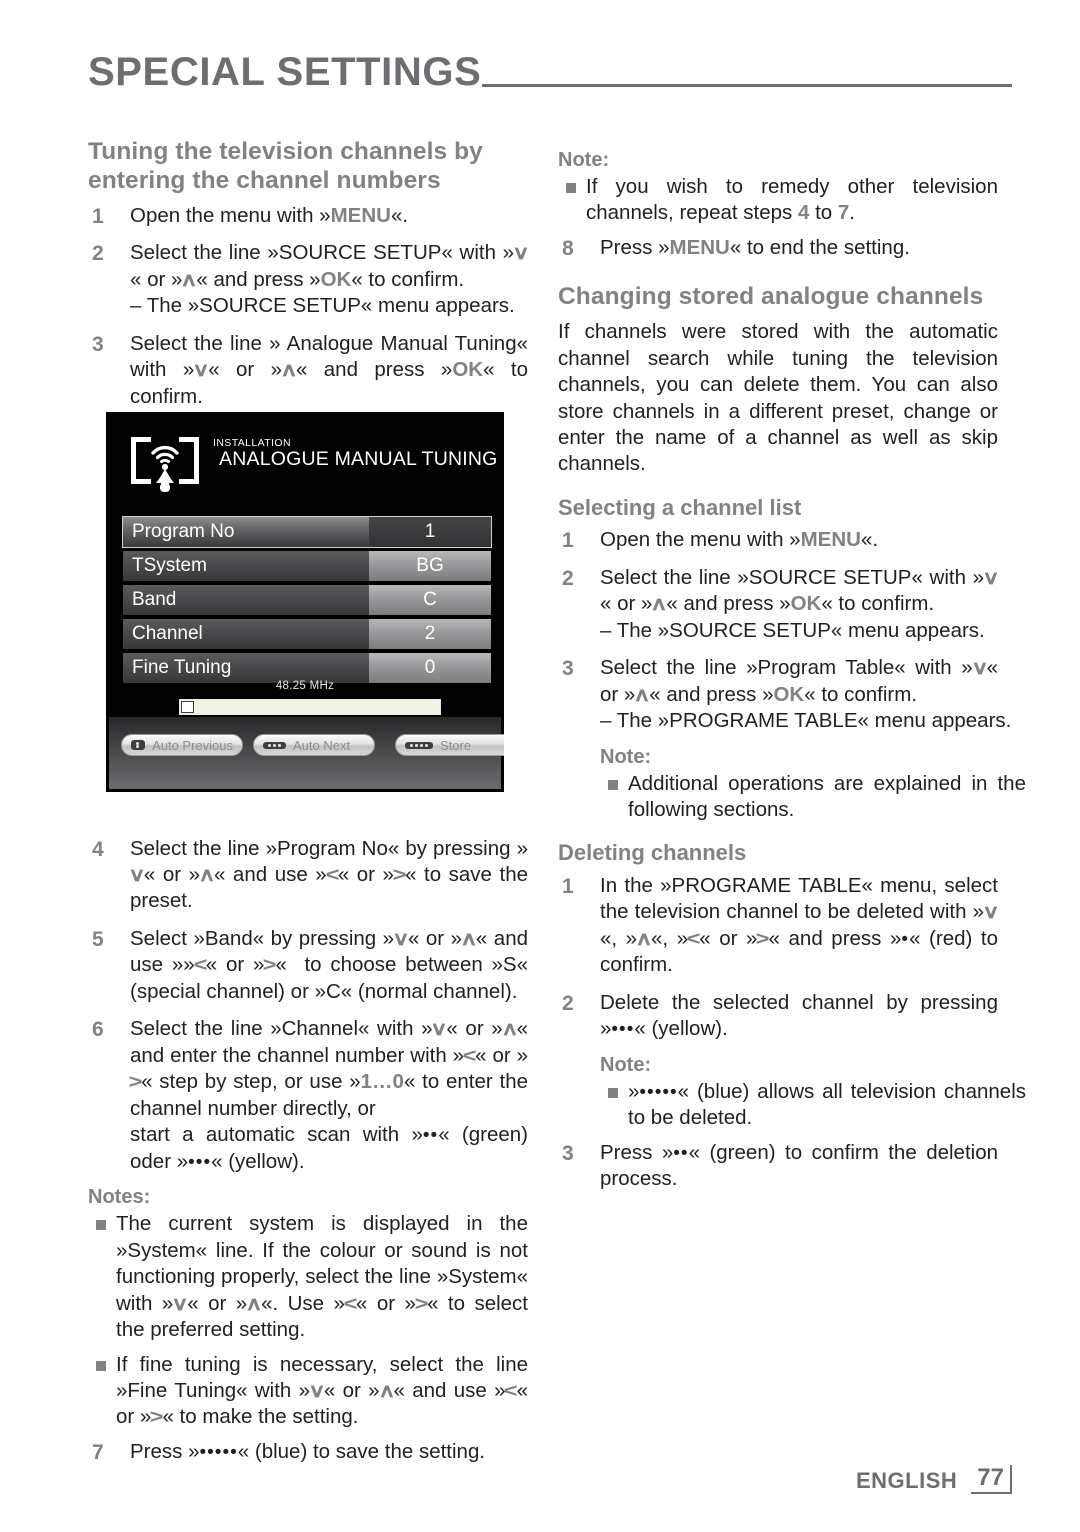 The image size is (1080, 1532). I want to click on subsection-selecting-channel-list: Selecting a channel list, so click(680, 507).